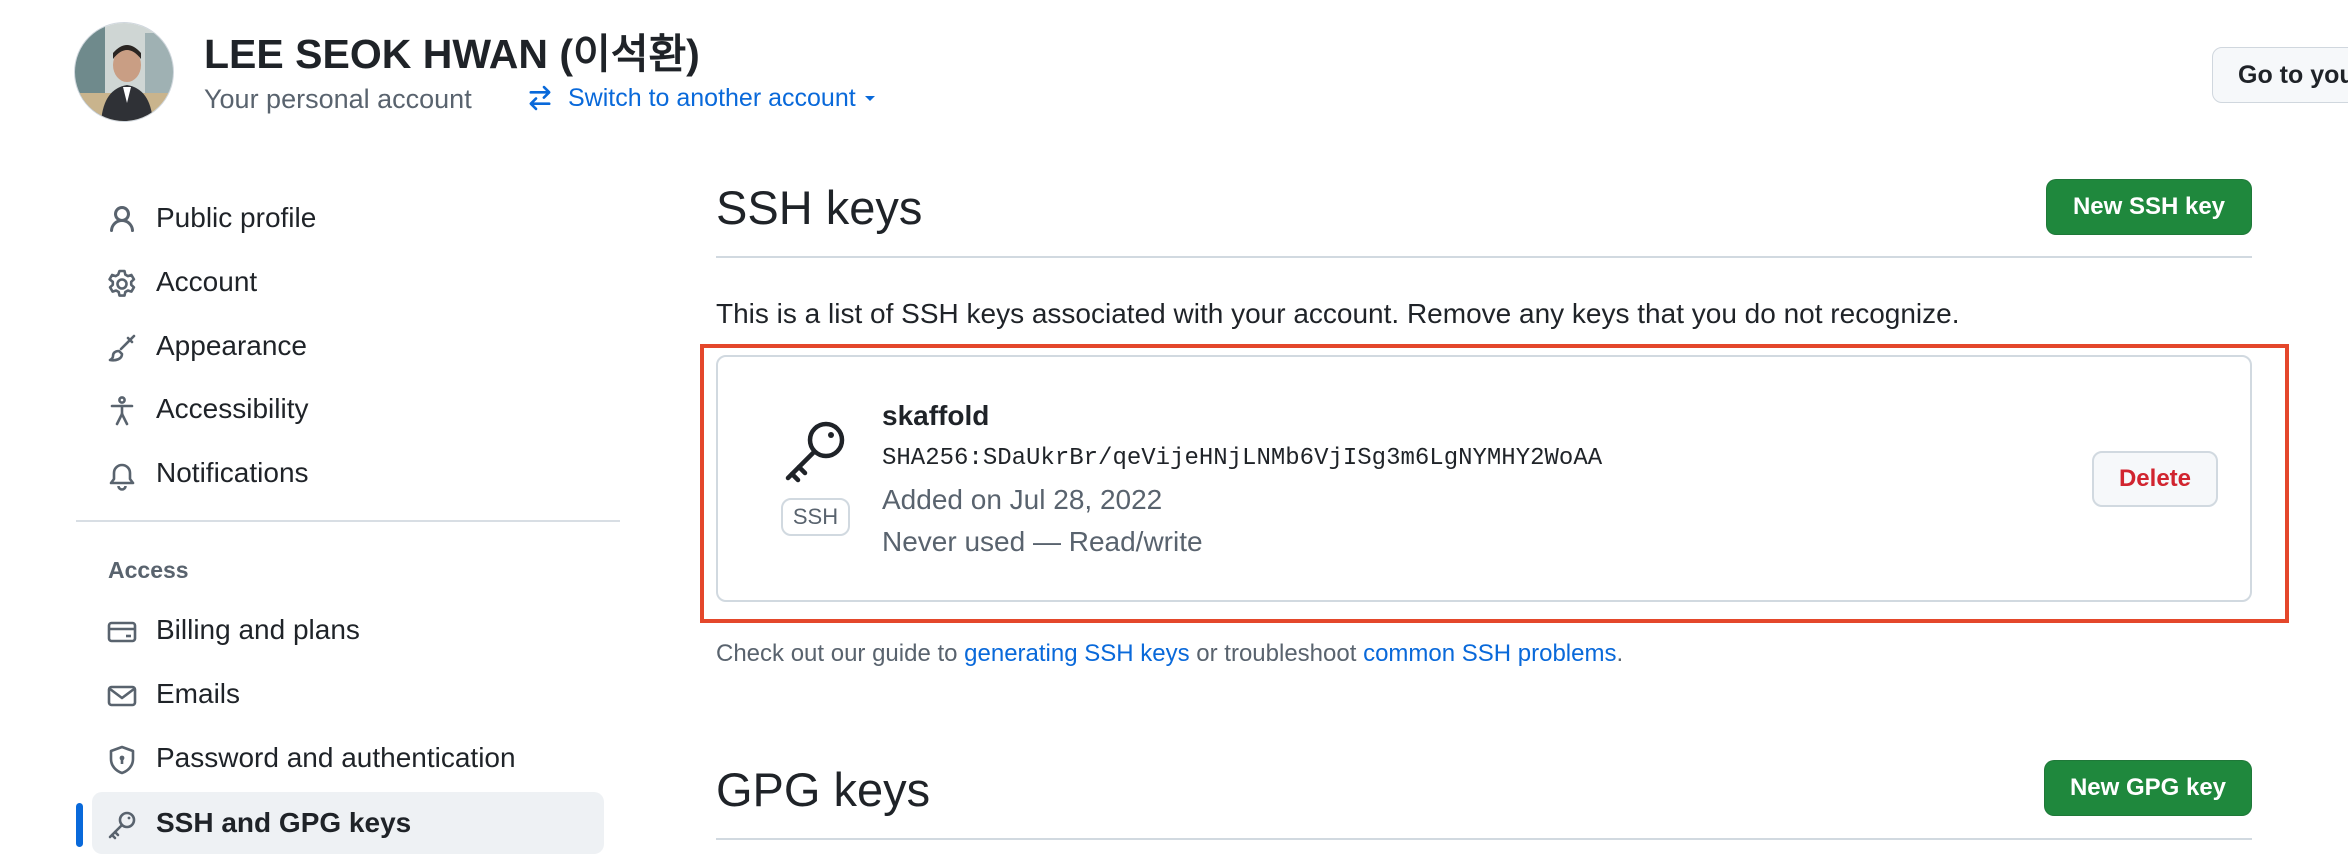 The height and width of the screenshot is (862, 2348). I want to click on bell-icon, so click(122, 475).